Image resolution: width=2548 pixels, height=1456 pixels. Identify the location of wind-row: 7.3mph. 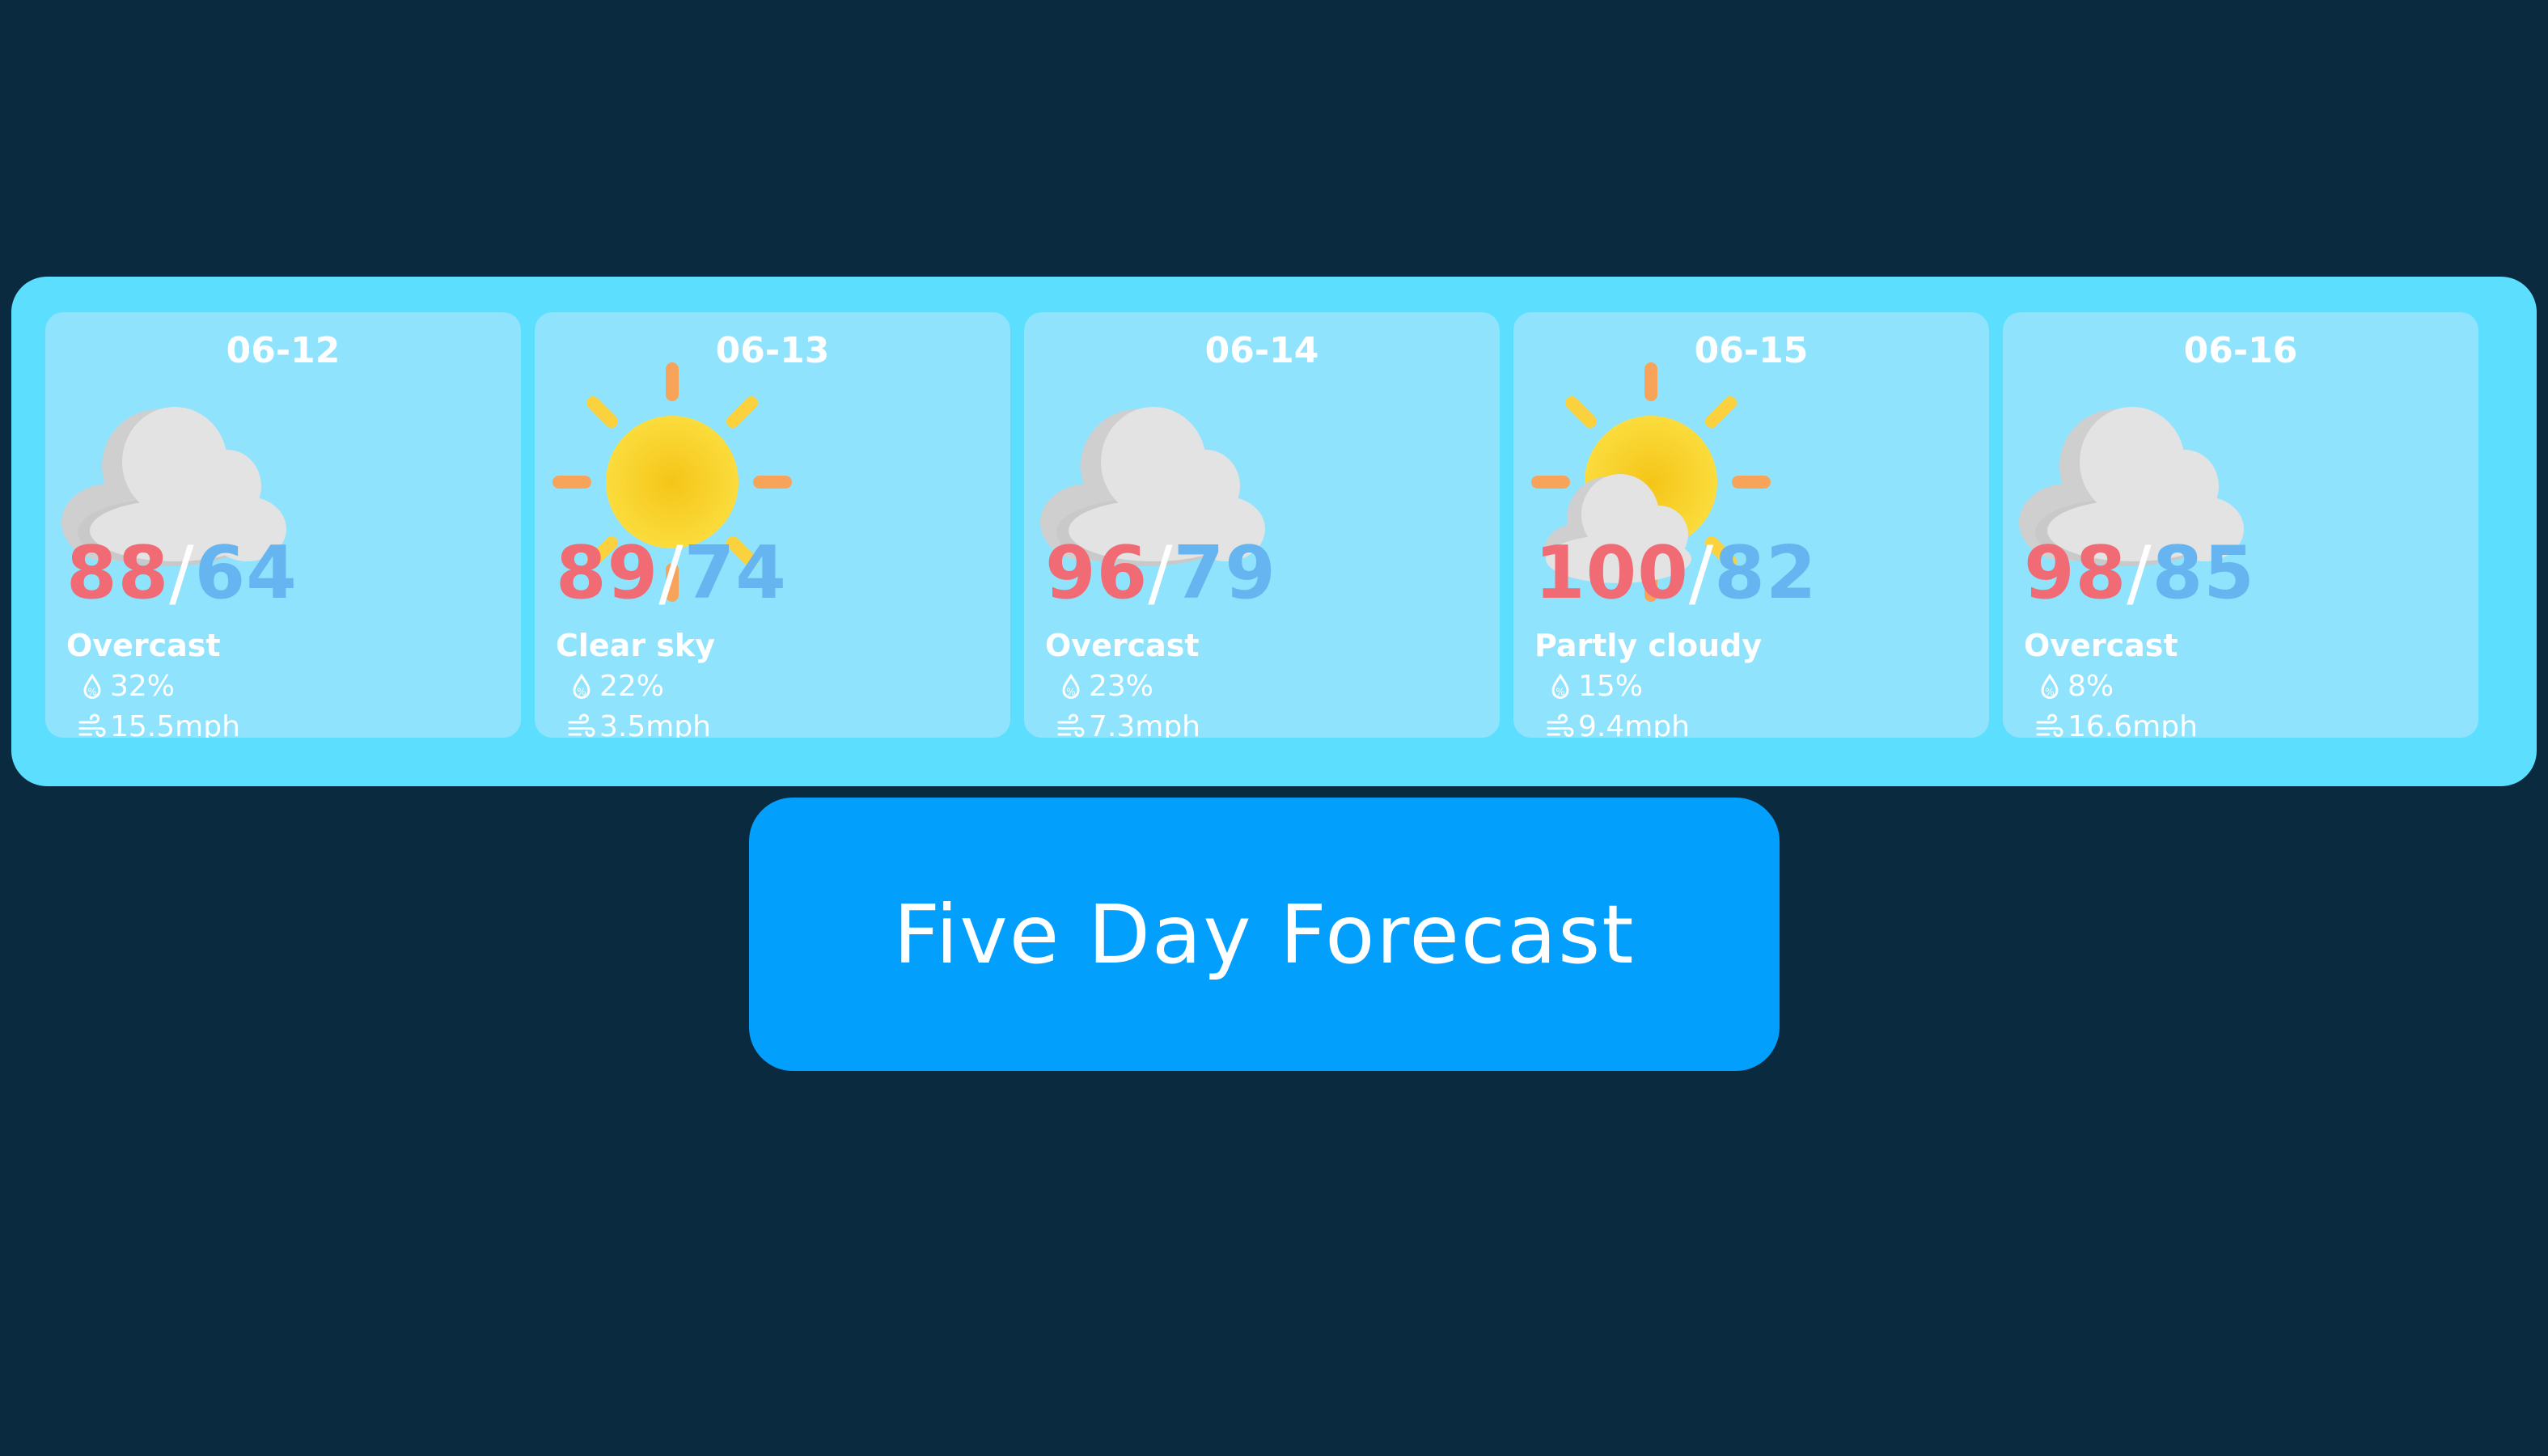
(1128, 724).